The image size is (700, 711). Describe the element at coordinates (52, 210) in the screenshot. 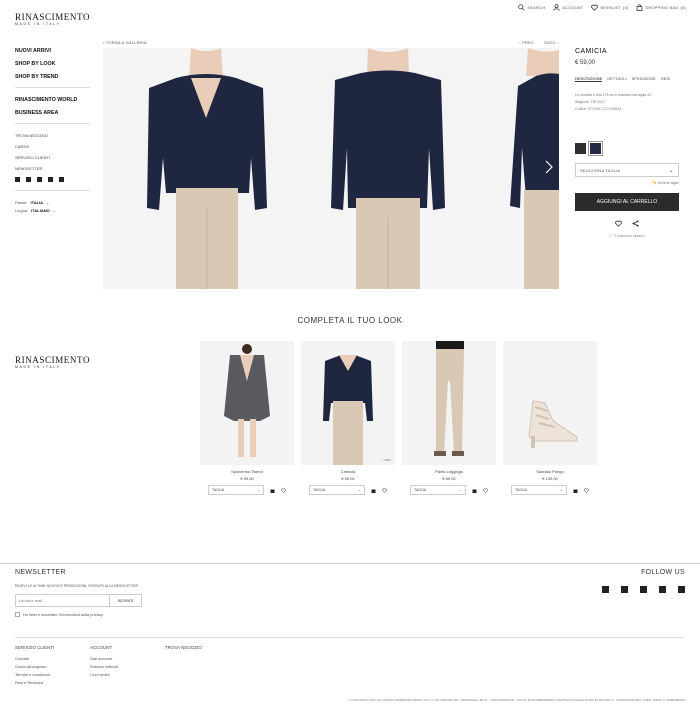

I see `language-selector: Lingua: ITALIANO ⌄` at that location.